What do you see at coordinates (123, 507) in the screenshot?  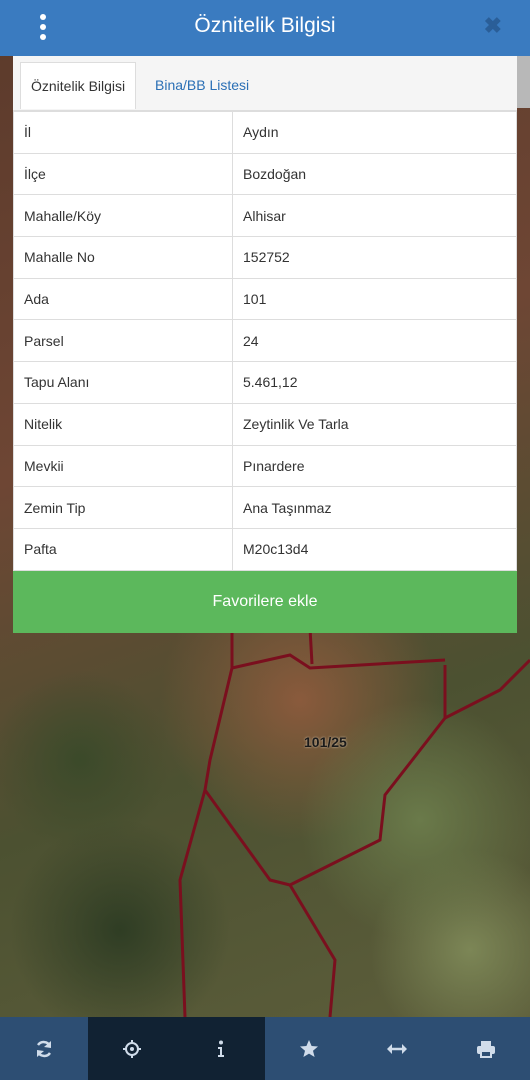 I see `attribute-key: Zemin Tip` at bounding box center [123, 507].